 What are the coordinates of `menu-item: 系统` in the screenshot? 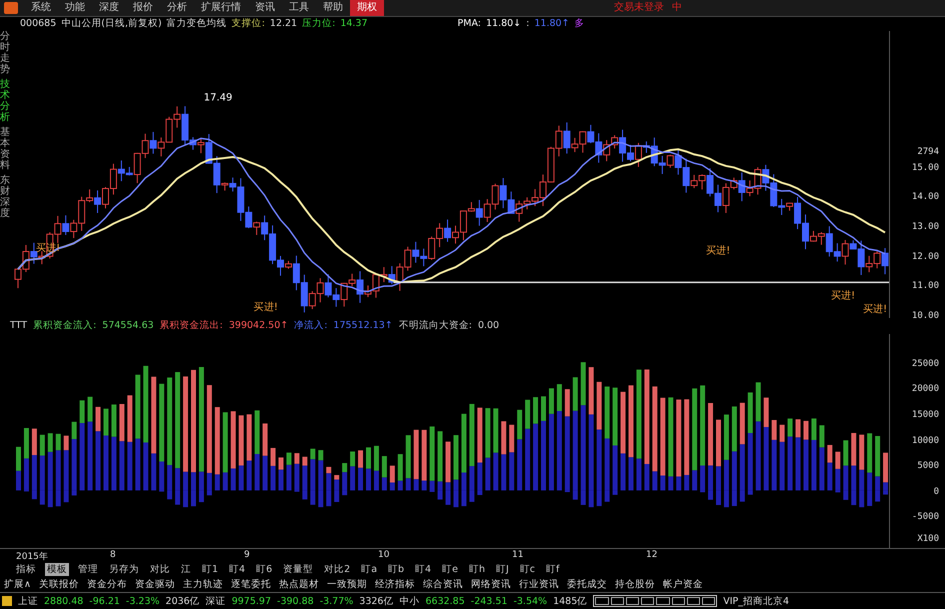 It's located at (41, 8).